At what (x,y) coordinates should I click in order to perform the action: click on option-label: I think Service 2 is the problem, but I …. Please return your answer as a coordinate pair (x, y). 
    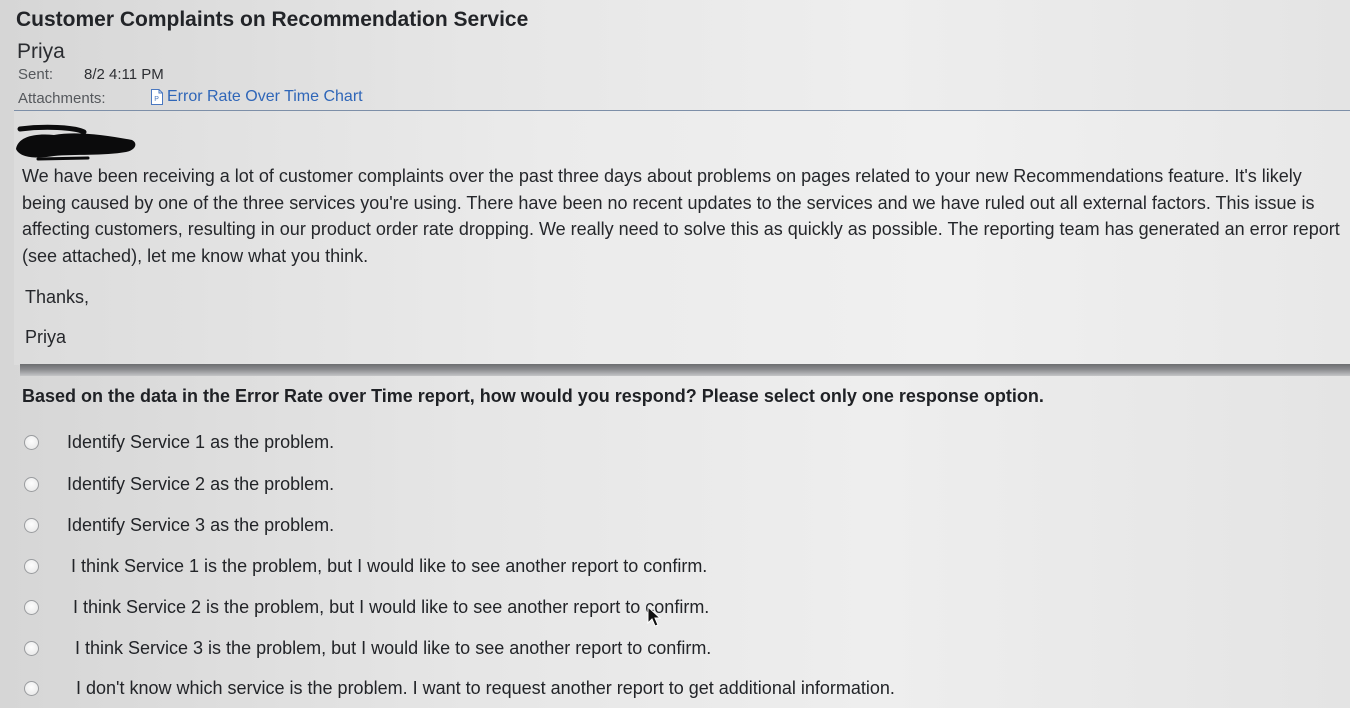
    Looking at the image, I should click on (391, 607).